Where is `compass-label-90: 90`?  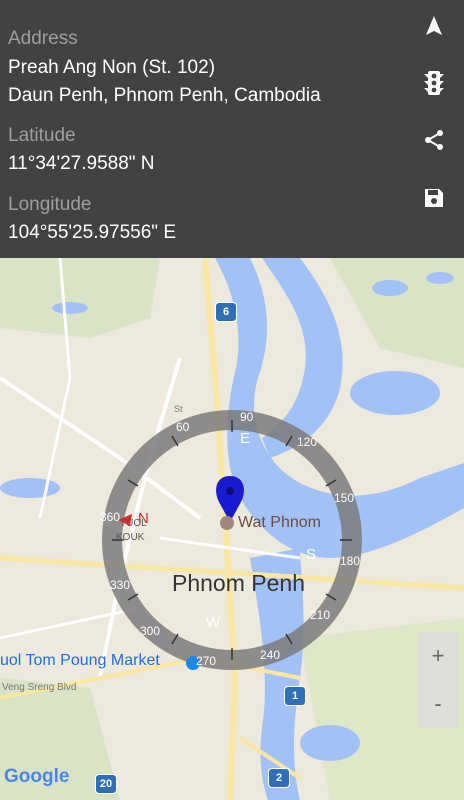
compass-label-90: 90 is located at coordinates (247, 417).